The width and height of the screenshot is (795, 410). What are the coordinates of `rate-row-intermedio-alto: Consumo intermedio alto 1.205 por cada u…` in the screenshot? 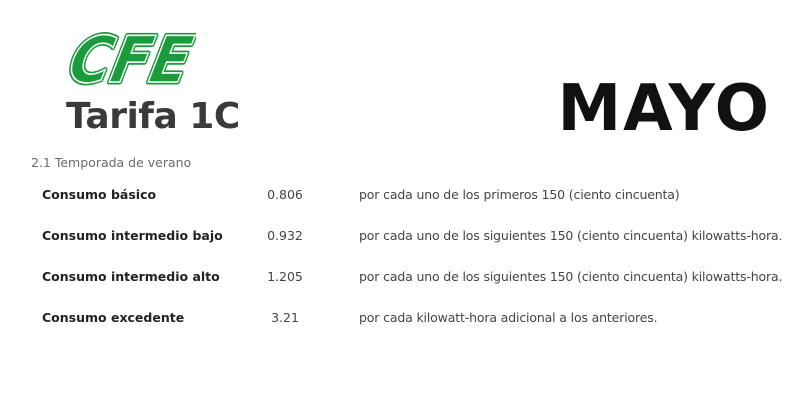 It's located at (397, 286).